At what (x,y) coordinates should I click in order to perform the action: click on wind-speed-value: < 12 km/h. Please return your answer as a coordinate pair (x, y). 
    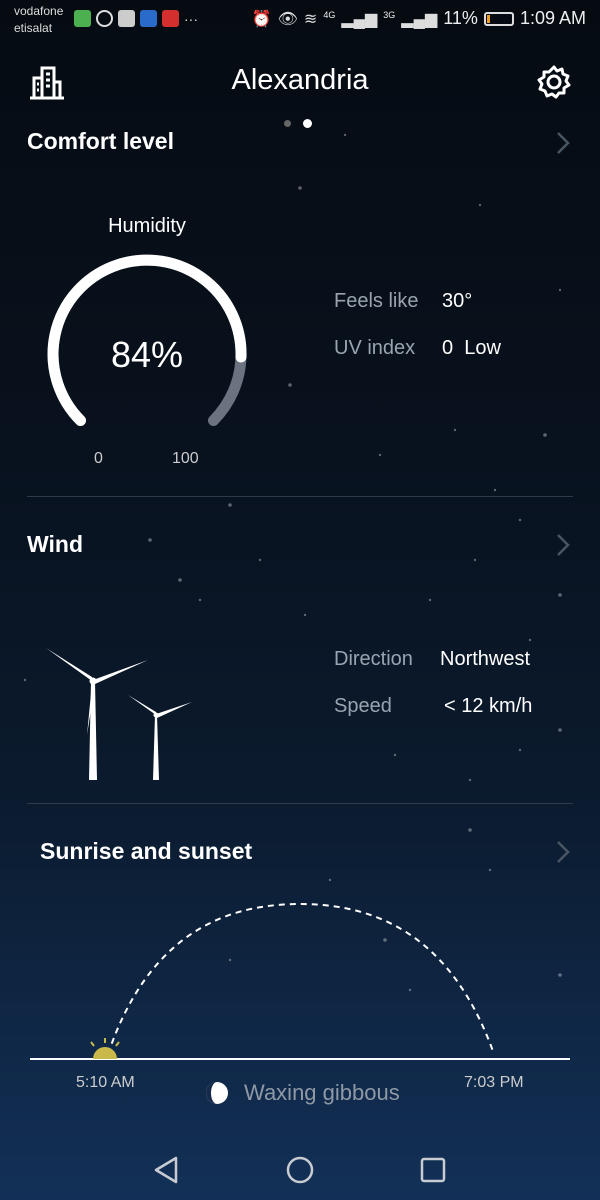
    Looking at the image, I should click on (488, 706).